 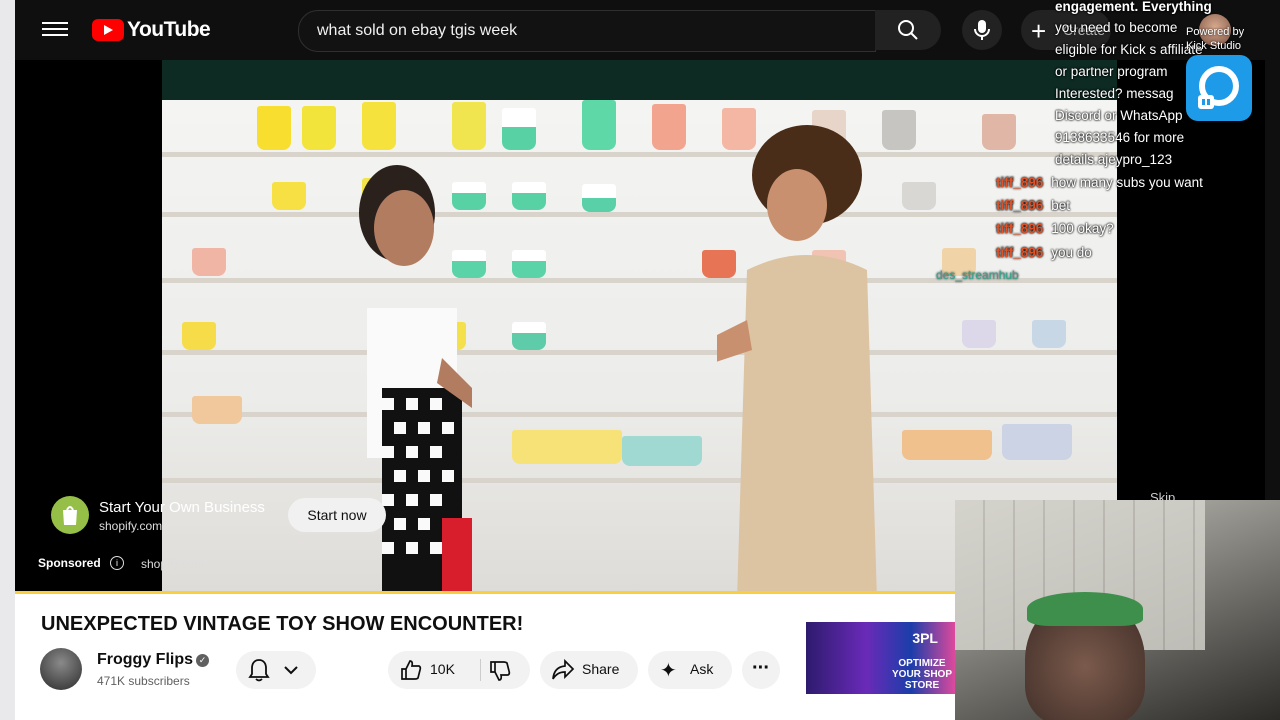 What do you see at coordinates (1114, 159) in the screenshot?
I see `chat-announcement-line: details.ajeypro_123` at bounding box center [1114, 159].